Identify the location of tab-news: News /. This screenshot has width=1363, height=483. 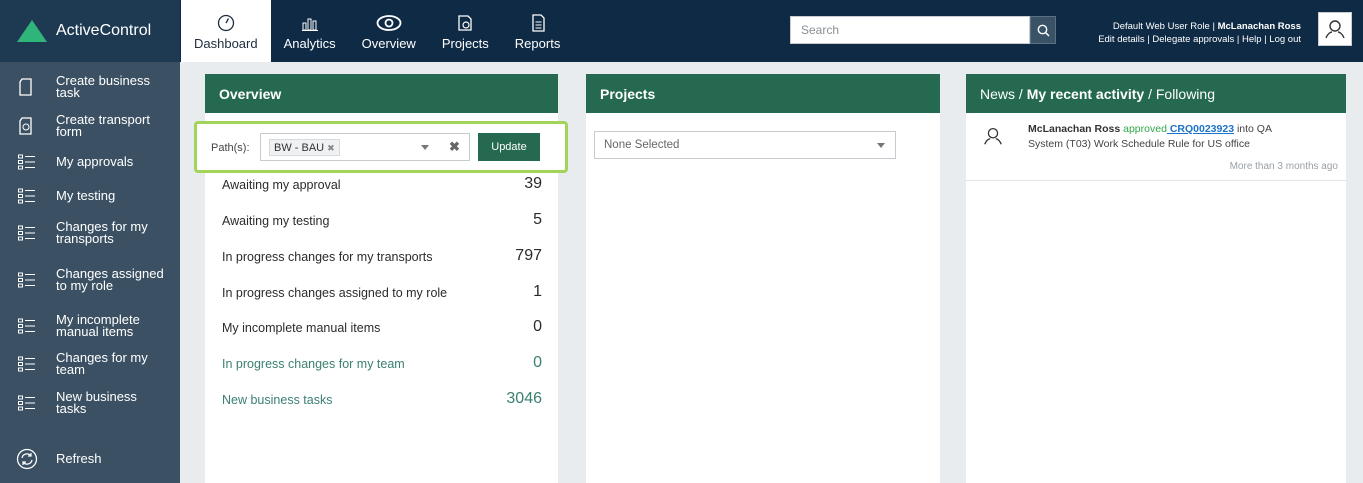
(1003, 94).